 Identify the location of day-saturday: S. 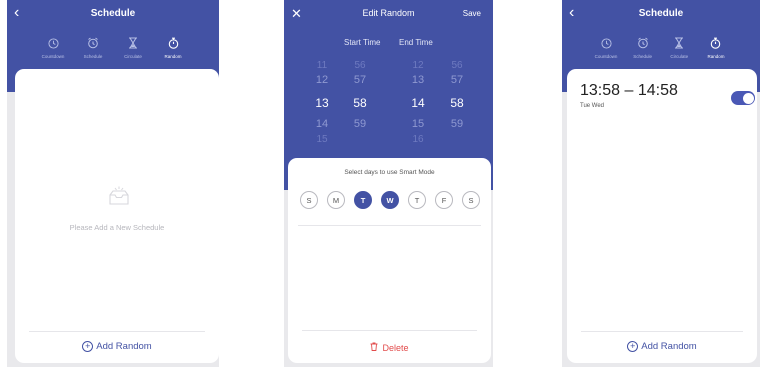
(471, 200).